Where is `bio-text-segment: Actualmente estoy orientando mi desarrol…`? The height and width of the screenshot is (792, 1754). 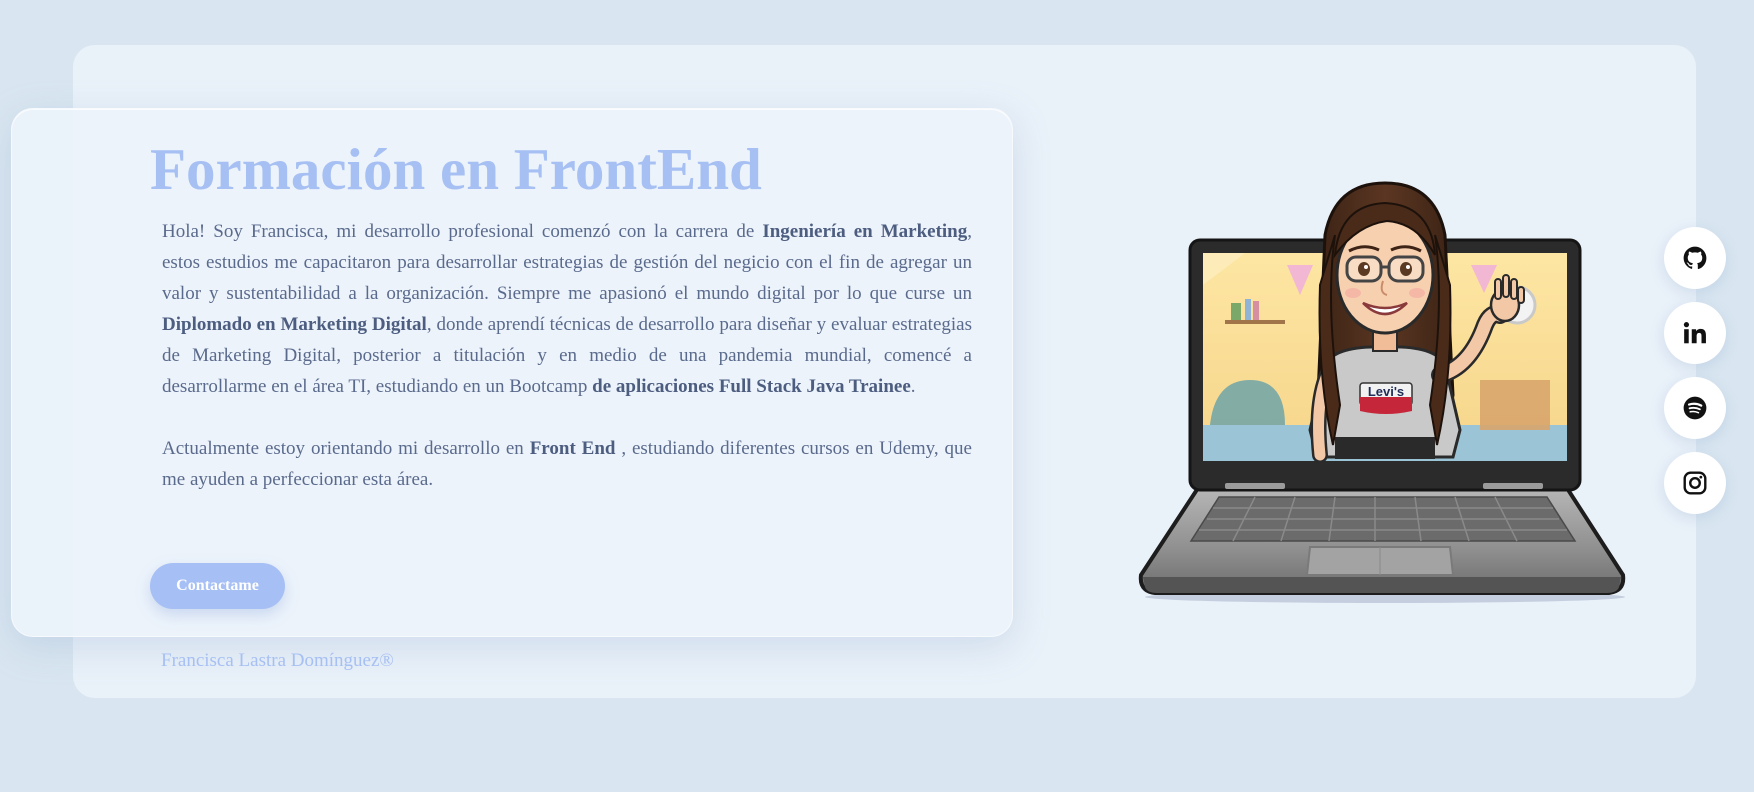 bio-text-segment: Actualmente estoy orientando mi desarrol… is located at coordinates (346, 448).